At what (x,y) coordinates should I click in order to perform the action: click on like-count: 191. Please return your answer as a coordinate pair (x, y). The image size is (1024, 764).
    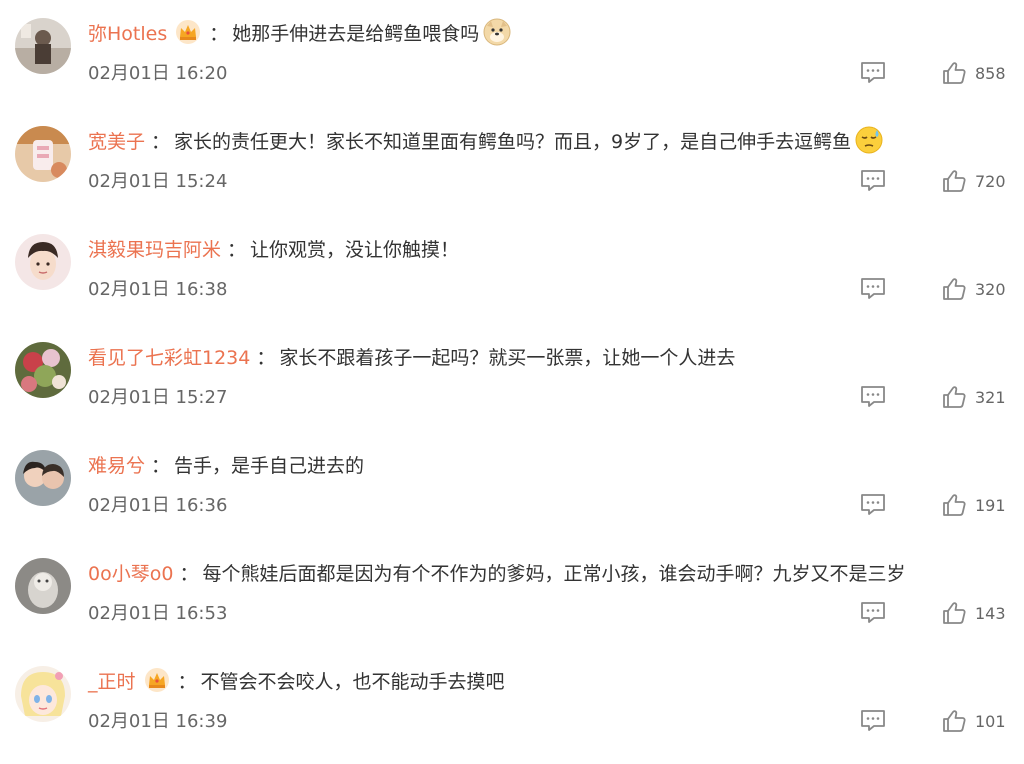
    Looking at the image, I should click on (990, 505).